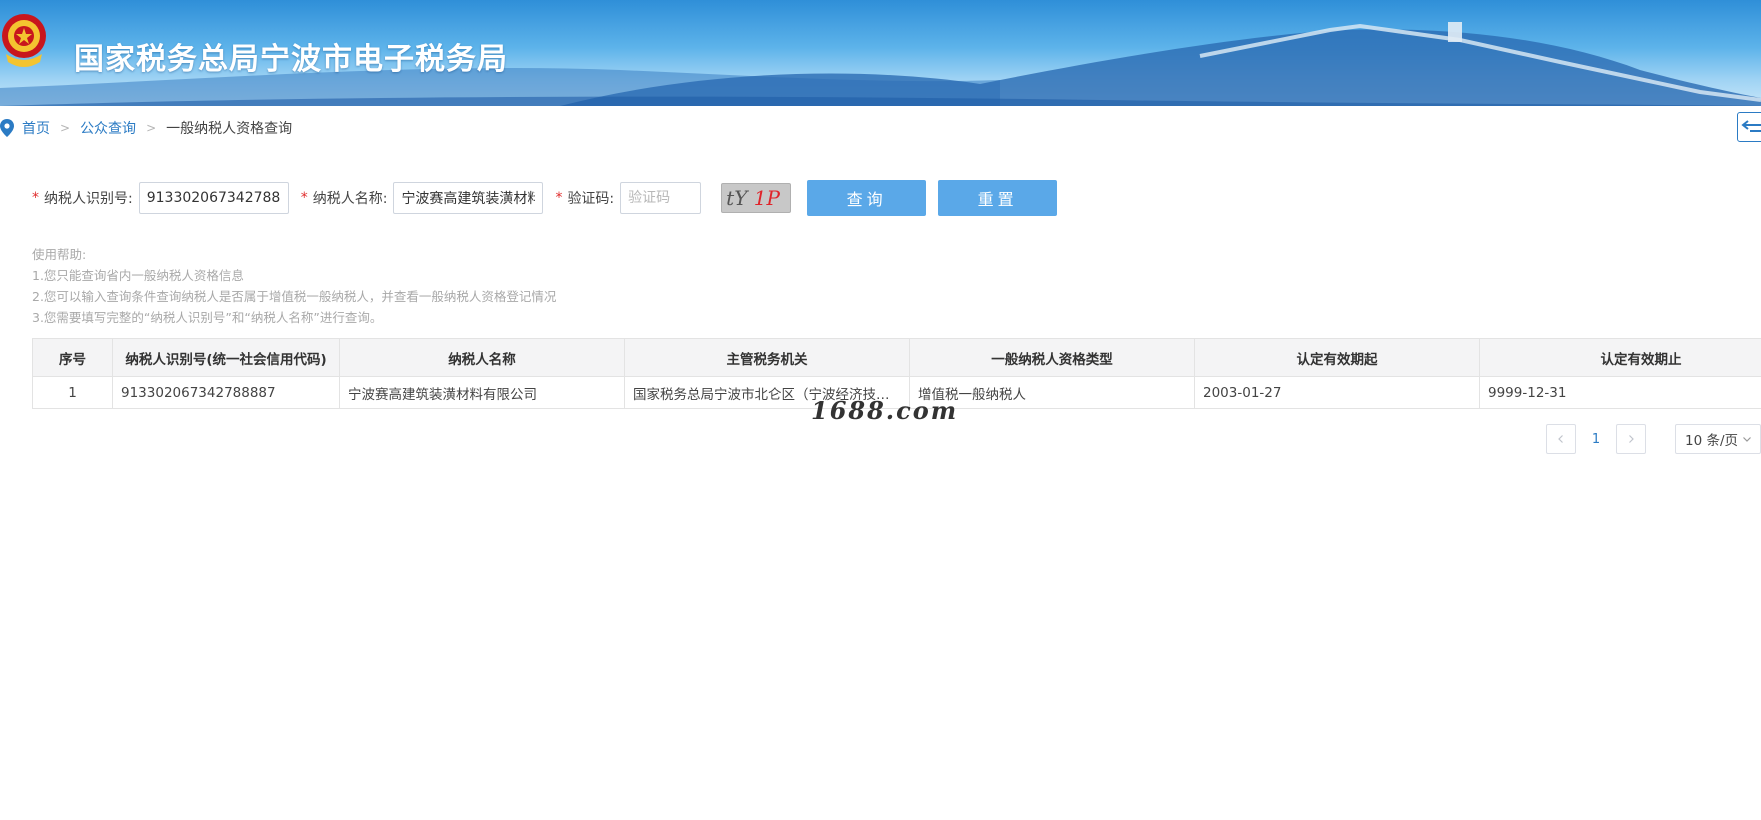  I want to click on breadcrumb-public-query-link: 公众查询, so click(108, 128).